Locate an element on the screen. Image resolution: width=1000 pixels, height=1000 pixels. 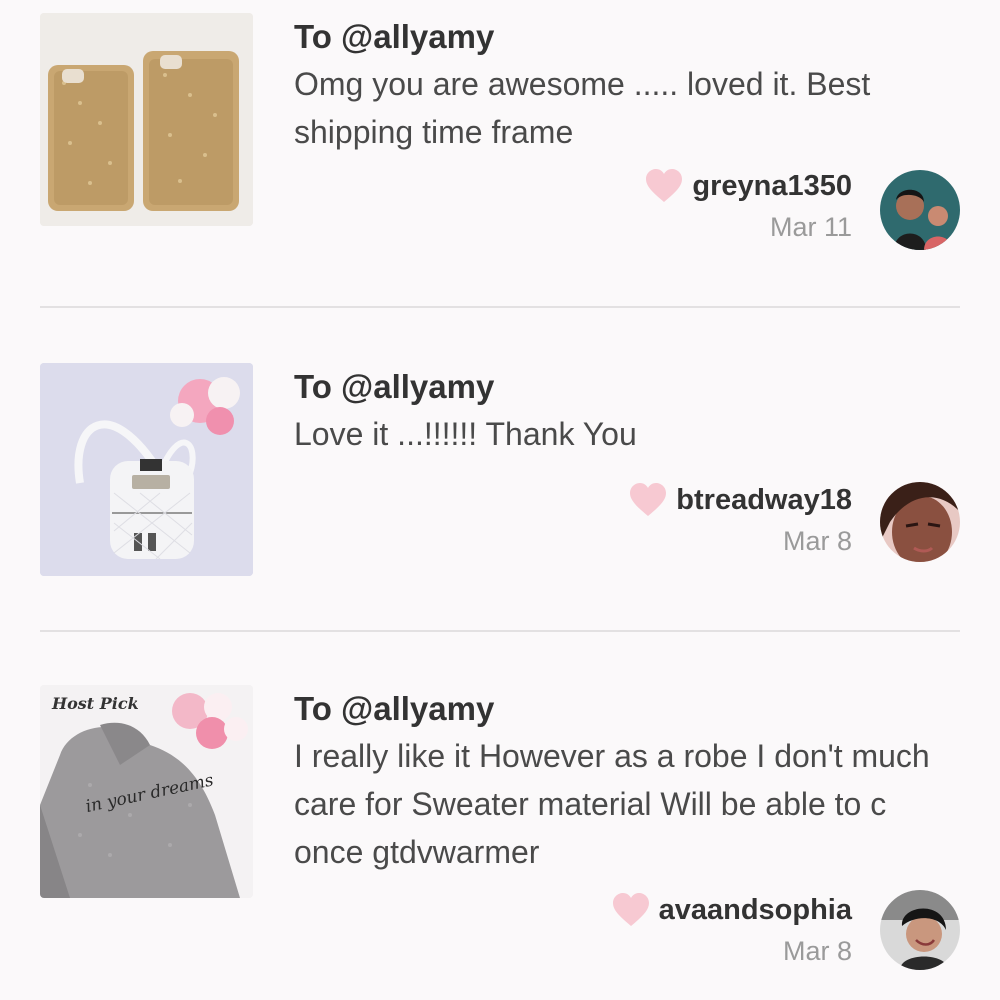
user-row: avaandsophia is located at coordinates (731, 910).